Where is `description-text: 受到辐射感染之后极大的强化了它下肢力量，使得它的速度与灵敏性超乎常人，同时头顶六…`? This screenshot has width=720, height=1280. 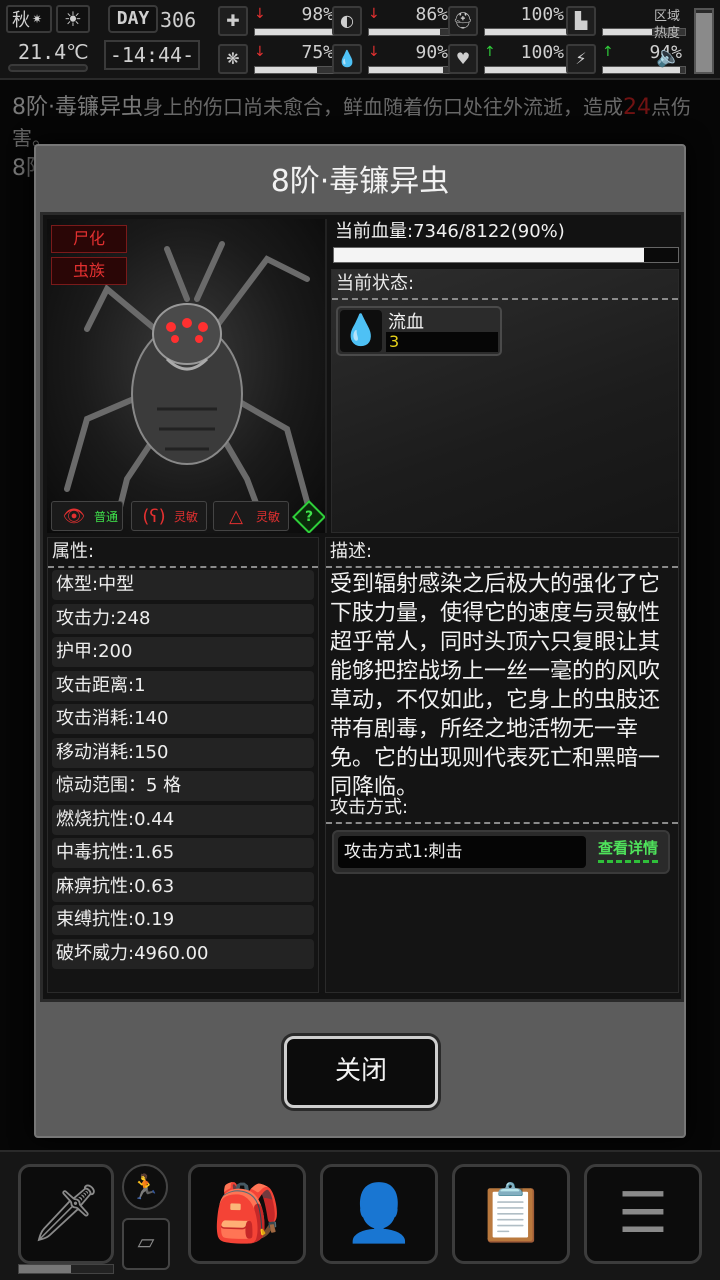
description-text: 受到辐射感染之后极大的强化了它下肢力量，使得它的速度与灵敏性超乎常人，同时头顶六… is located at coordinates (495, 686).